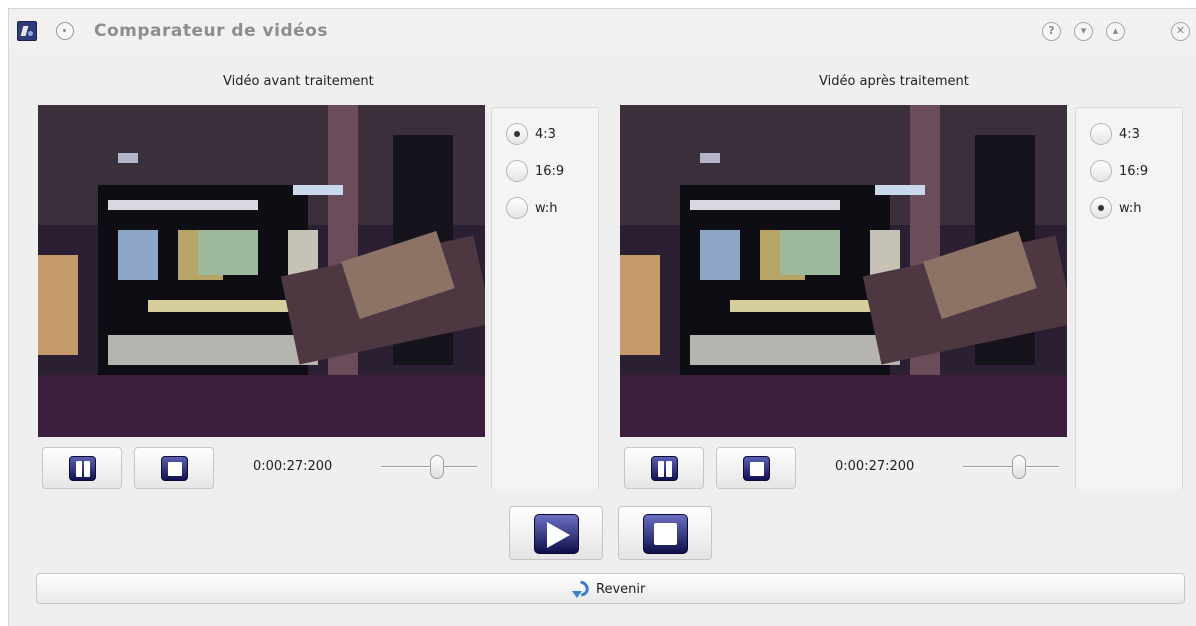 The image size is (1196, 626). What do you see at coordinates (1115, 134) in the screenshot?
I see `right-ratio-option: 4:3` at bounding box center [1115, 134].